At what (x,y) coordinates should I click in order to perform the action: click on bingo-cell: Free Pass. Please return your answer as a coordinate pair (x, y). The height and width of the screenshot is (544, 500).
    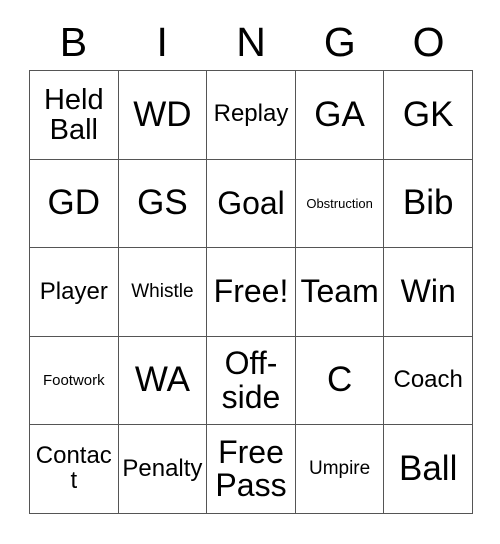
    Looking at the image, I should click on (251, 469).